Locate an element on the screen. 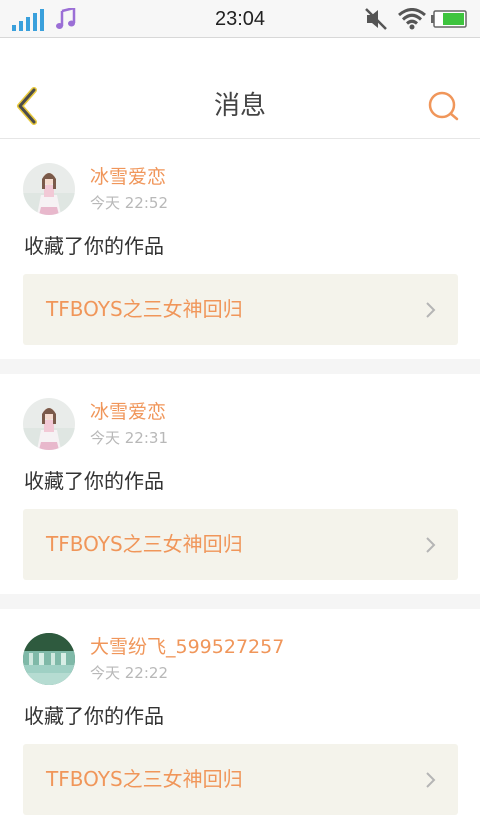 The image size is (480, 829). timestamp: 今天 22:22 is located at coordinates (129, 673).